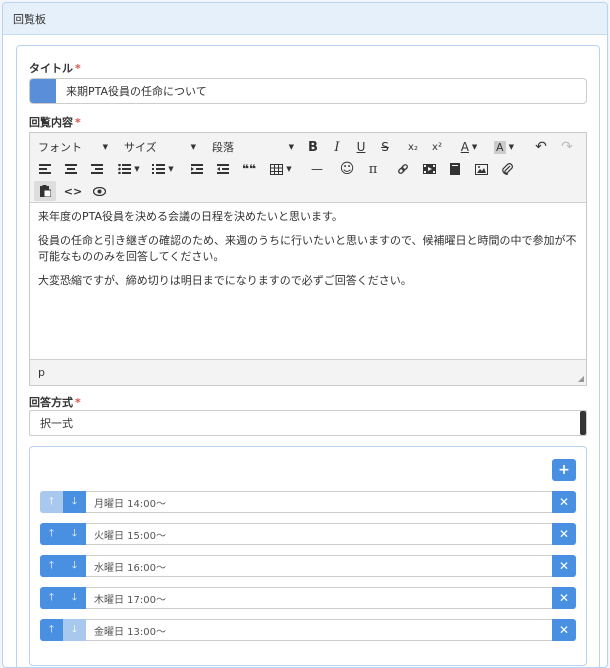 The width and height of the screenshot is (610, 668). I want to click on align-right-icon, so click(97, 169).